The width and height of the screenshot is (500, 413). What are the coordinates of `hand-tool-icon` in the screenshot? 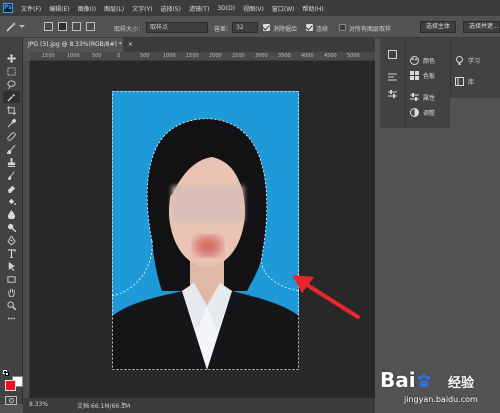 It's located at (11, 292).